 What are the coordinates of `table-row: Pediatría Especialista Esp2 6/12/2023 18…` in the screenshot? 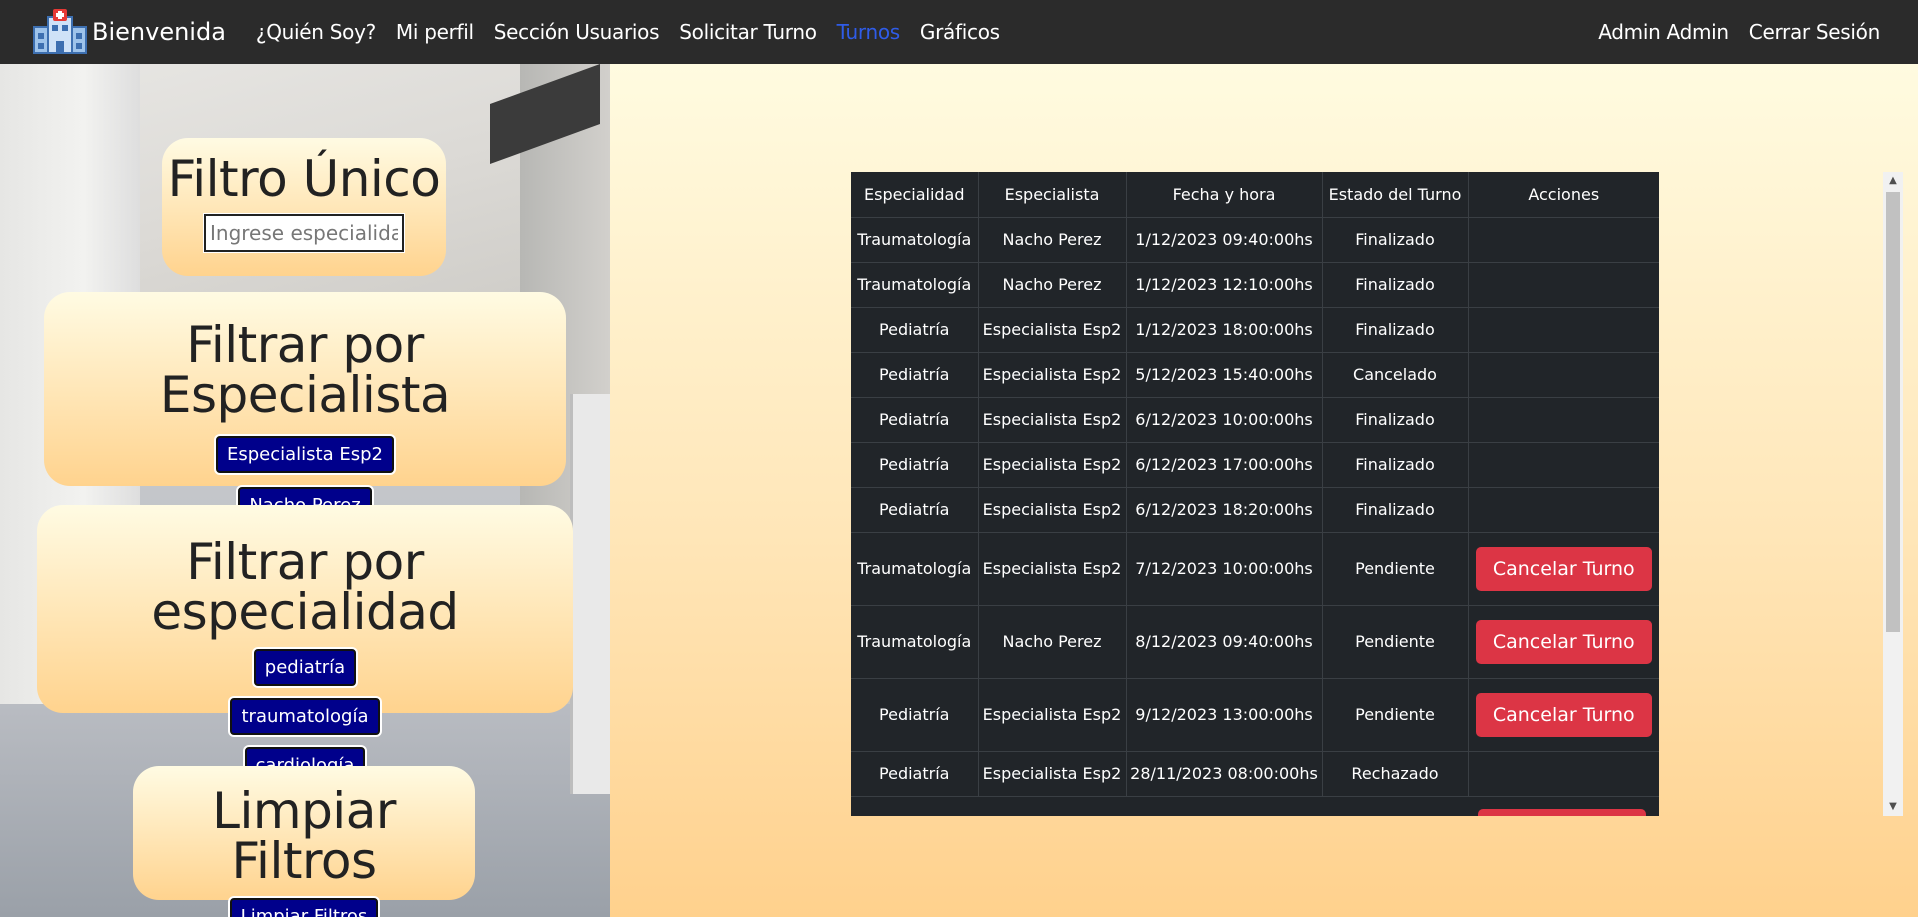 It's located at (1255, 510).